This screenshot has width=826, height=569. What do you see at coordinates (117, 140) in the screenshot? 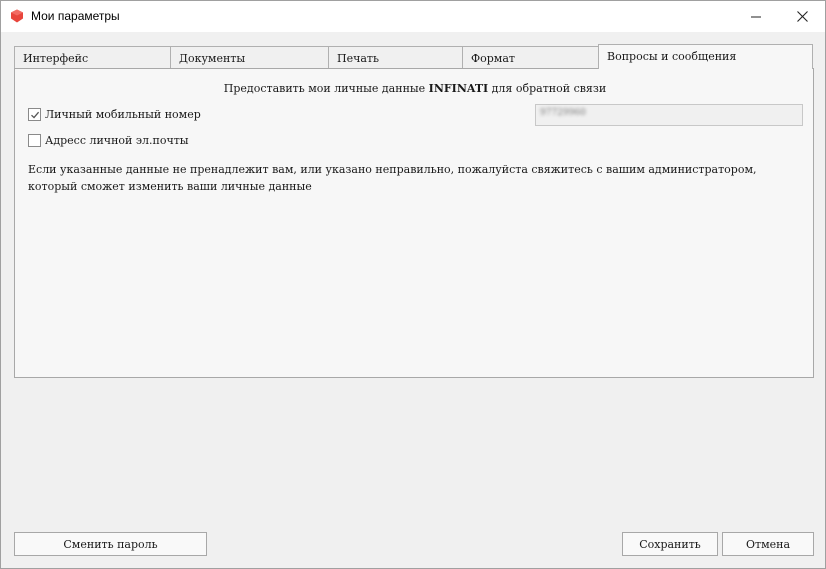
I see `email-checkbox-label: Адресс личной эл.почты` at bounding box center [117, 140].